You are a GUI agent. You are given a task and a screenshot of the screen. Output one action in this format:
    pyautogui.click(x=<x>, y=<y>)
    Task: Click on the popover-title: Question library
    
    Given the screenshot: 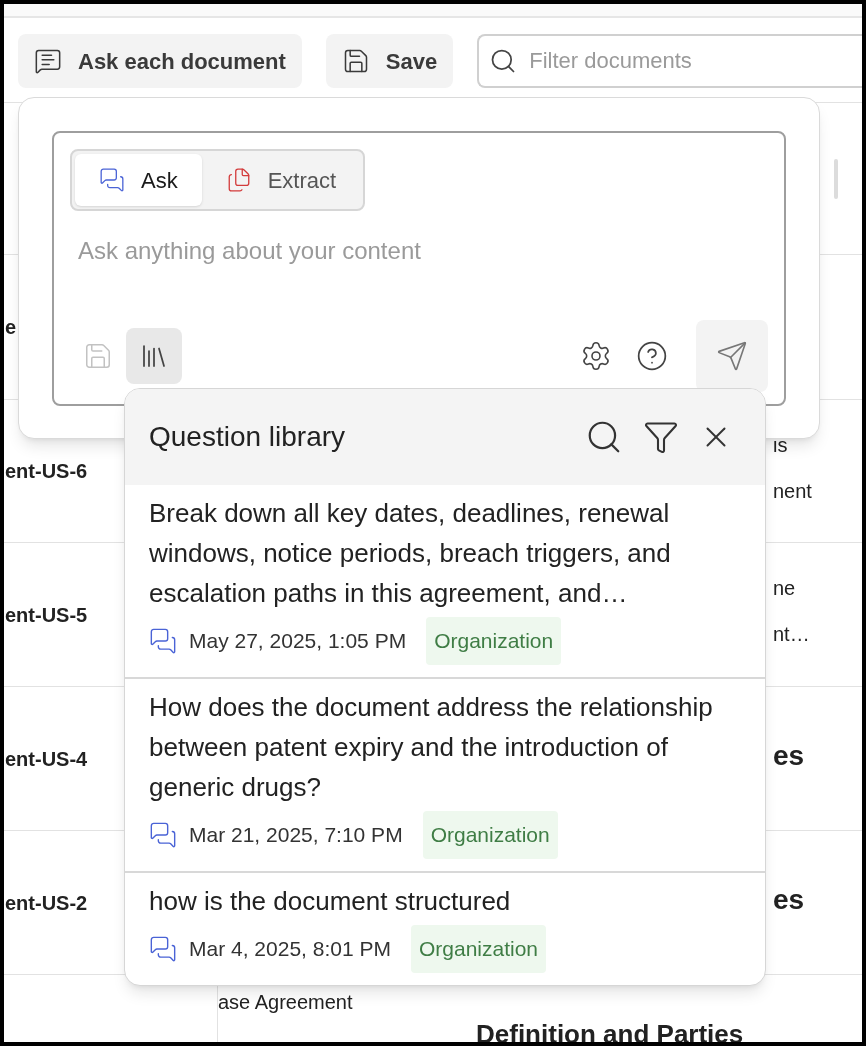 What is the action you would take?
    pyautogui.click(x=248, y=437)
    